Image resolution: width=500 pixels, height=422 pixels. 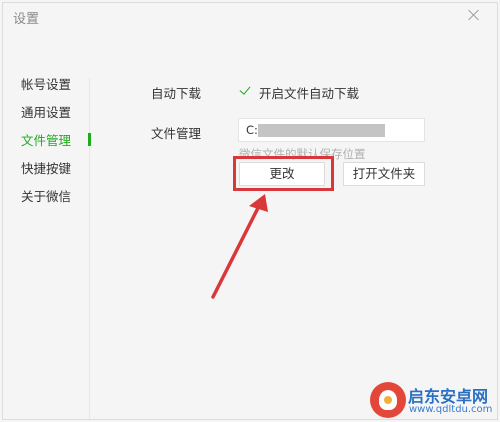 What do you see at coordinates (433, 401) in the screenshot?
I see `site-watermark: 启东安卓网 www.qdltdu.com` at bounding box center [433, 401].